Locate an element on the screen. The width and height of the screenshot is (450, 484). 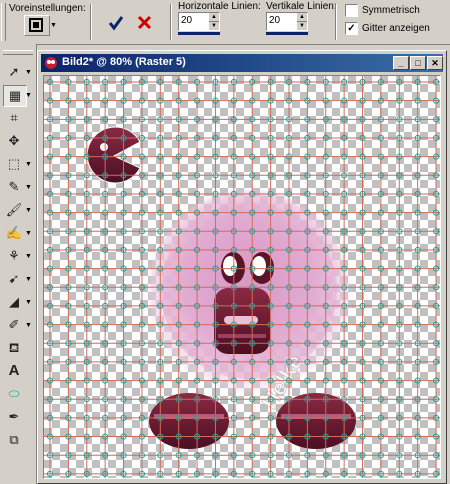
symmetric-label: Symmetrisch is located at coordinates (391, 10).